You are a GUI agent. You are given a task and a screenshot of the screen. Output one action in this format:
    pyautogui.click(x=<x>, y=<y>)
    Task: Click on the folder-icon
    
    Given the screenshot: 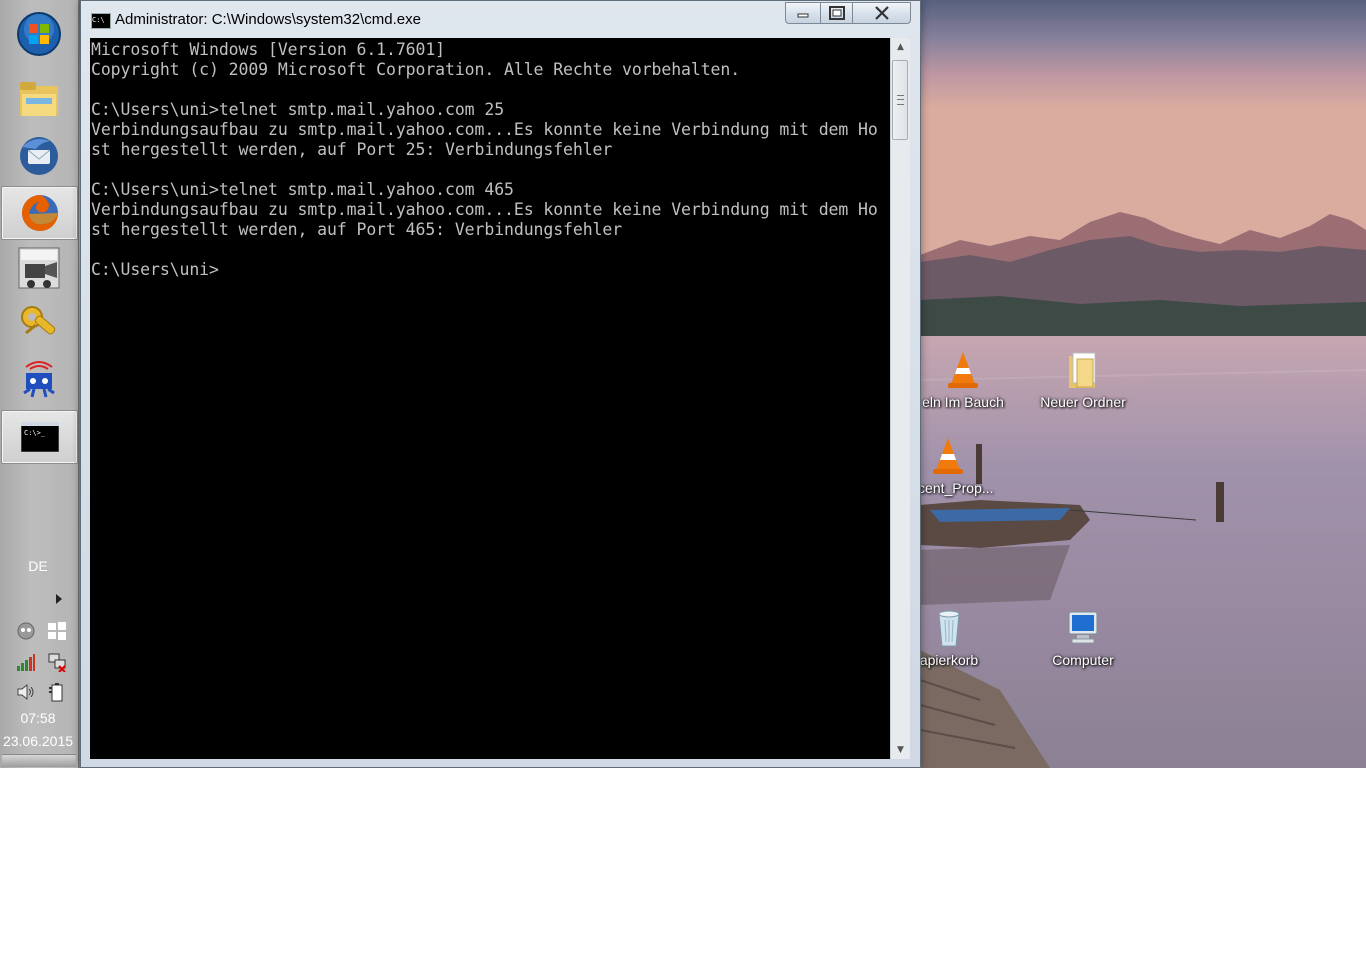 What is the action you would take?
    pyautogui.click(x=1082, y=370)
    